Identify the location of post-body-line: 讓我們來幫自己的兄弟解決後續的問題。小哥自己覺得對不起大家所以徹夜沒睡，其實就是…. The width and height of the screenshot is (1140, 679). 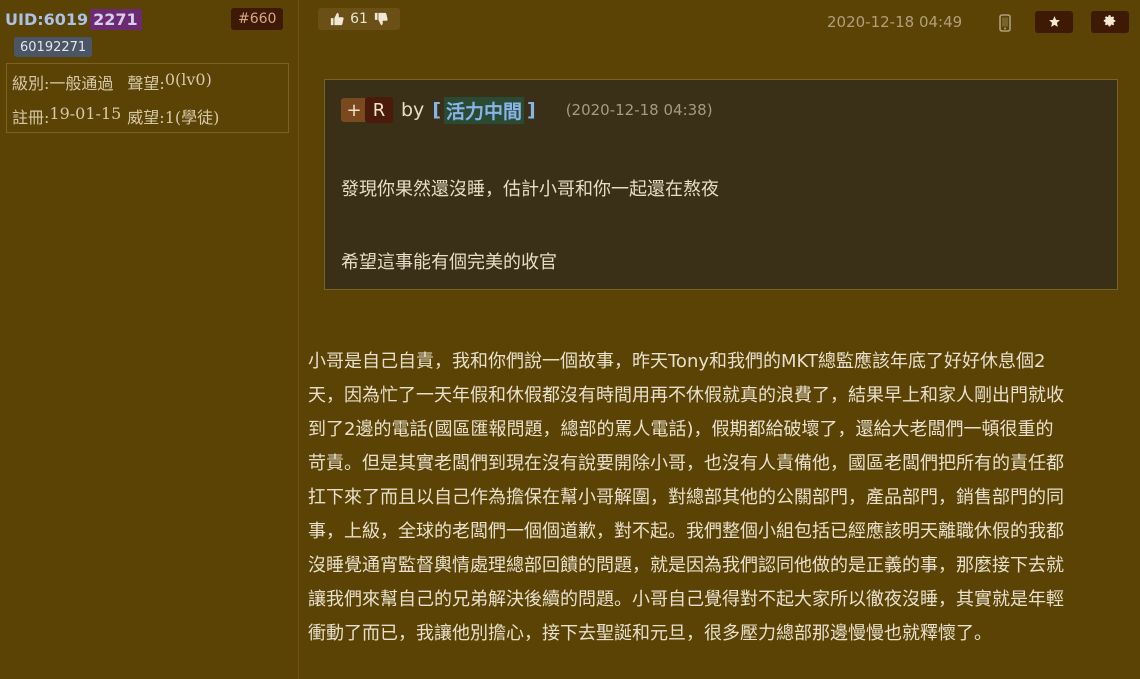
(686, 599).